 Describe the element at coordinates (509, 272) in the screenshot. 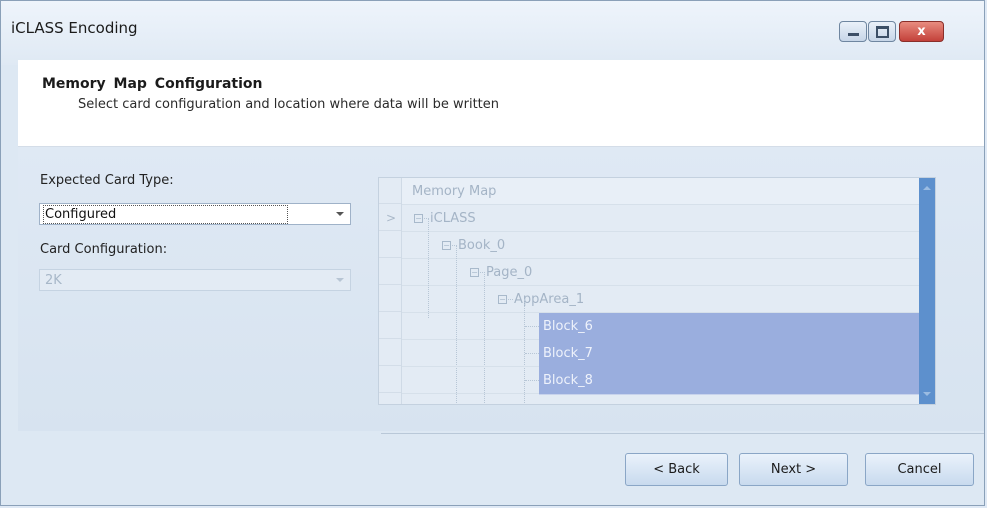

I see `tree-node-label: Page_0` at that location.